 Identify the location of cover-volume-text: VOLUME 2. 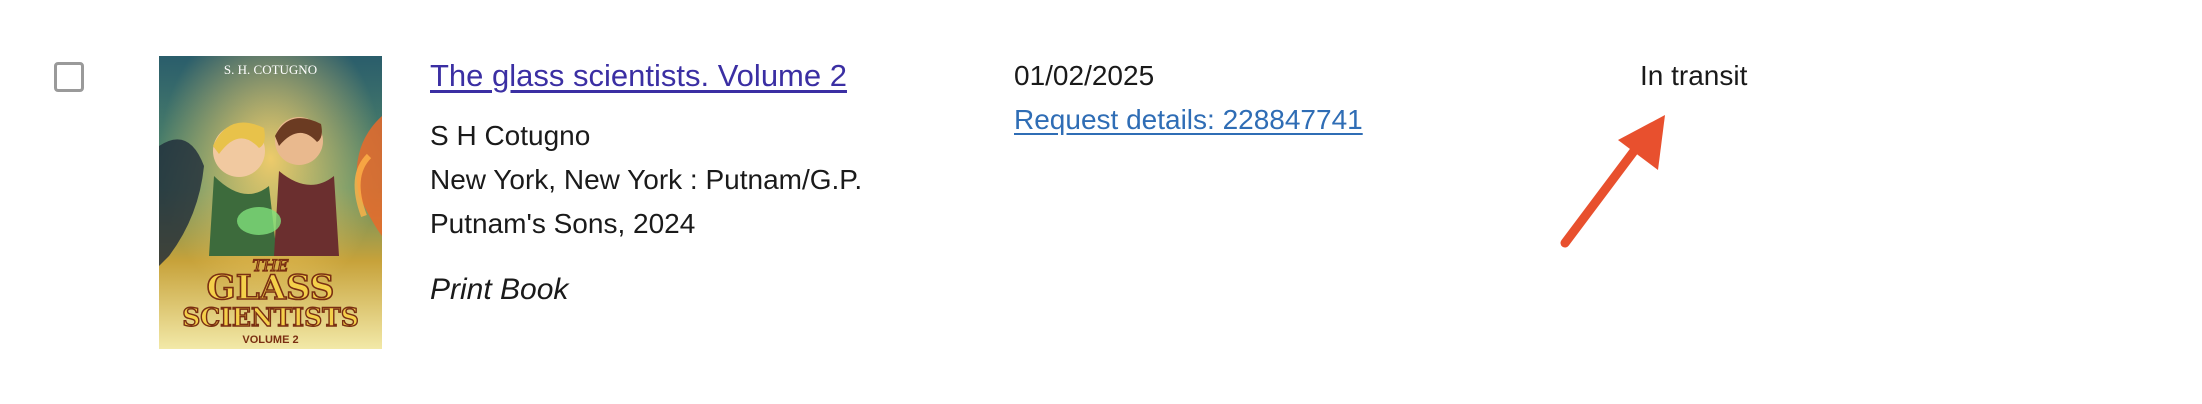
(270, 340).